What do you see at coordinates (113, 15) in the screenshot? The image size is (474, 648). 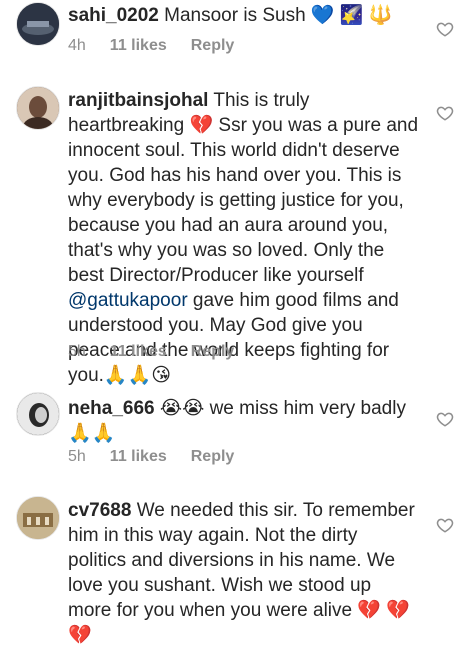 I see `comment-username: sahi_0202` at bounding box center [113, 15].